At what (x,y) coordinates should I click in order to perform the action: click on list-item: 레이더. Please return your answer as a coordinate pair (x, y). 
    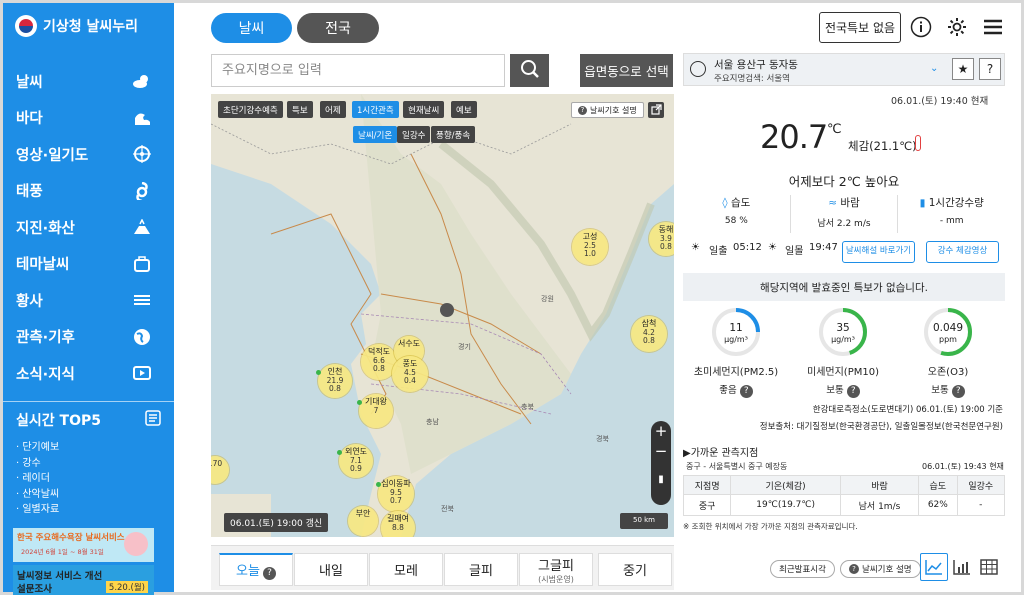
    Looking at the image, I should click on (88, 479).